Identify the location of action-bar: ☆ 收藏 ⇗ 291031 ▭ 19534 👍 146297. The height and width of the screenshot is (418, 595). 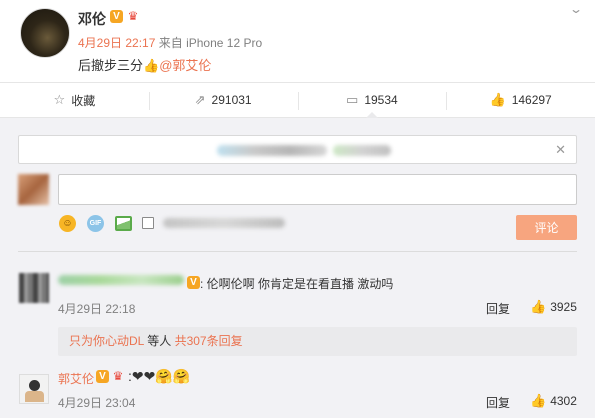
(297, 100).